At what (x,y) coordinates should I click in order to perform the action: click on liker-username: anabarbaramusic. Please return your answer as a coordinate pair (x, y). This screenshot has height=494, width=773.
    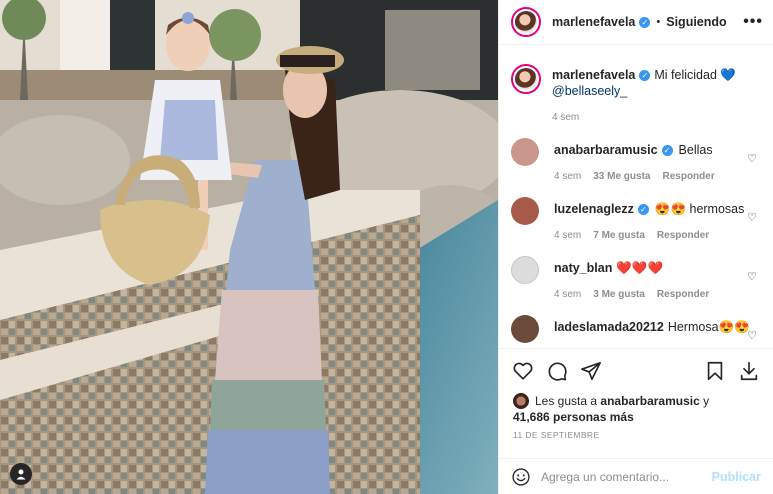
    Looking at the image, I should click on (649, 401).